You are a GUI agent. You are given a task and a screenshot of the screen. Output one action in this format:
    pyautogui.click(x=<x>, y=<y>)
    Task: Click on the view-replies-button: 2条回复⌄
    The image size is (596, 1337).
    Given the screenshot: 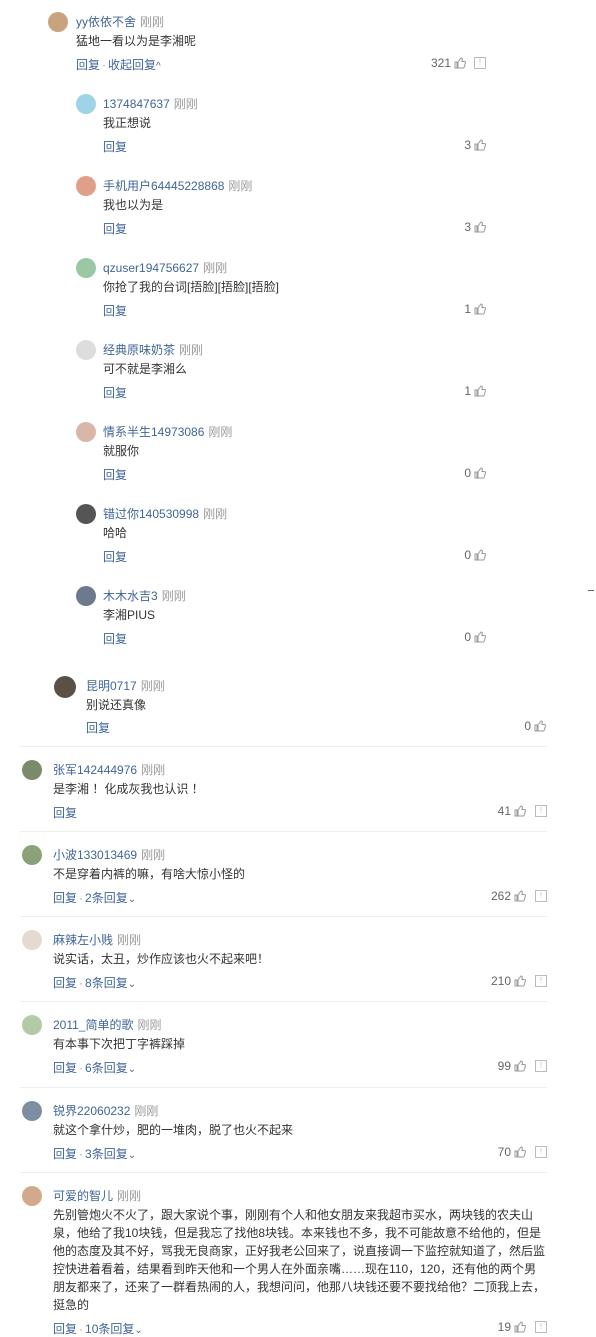 What is the action you would take?
    pyautogui.click(x=110, y=898)
    